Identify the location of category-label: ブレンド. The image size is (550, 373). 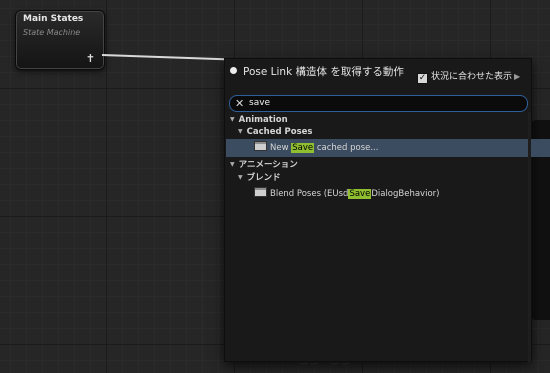
(263, 178).